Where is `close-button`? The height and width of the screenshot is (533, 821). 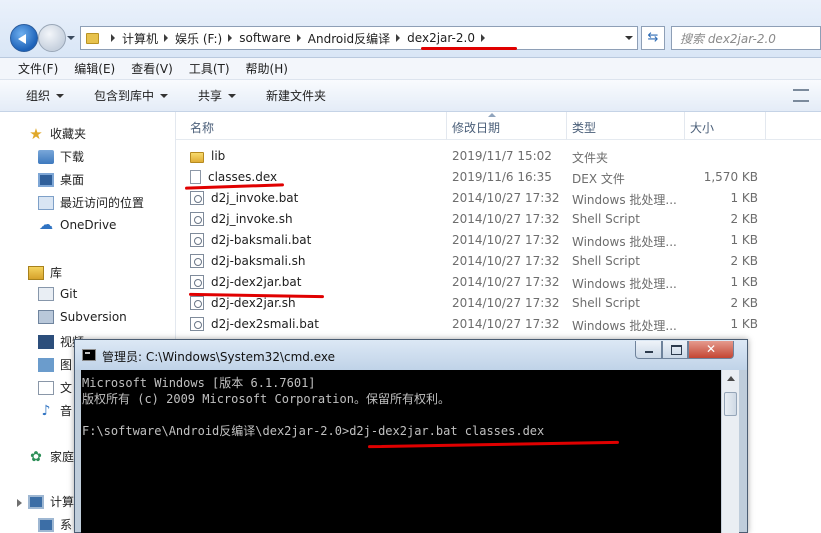 close-button is located at coordinates (711, 350).